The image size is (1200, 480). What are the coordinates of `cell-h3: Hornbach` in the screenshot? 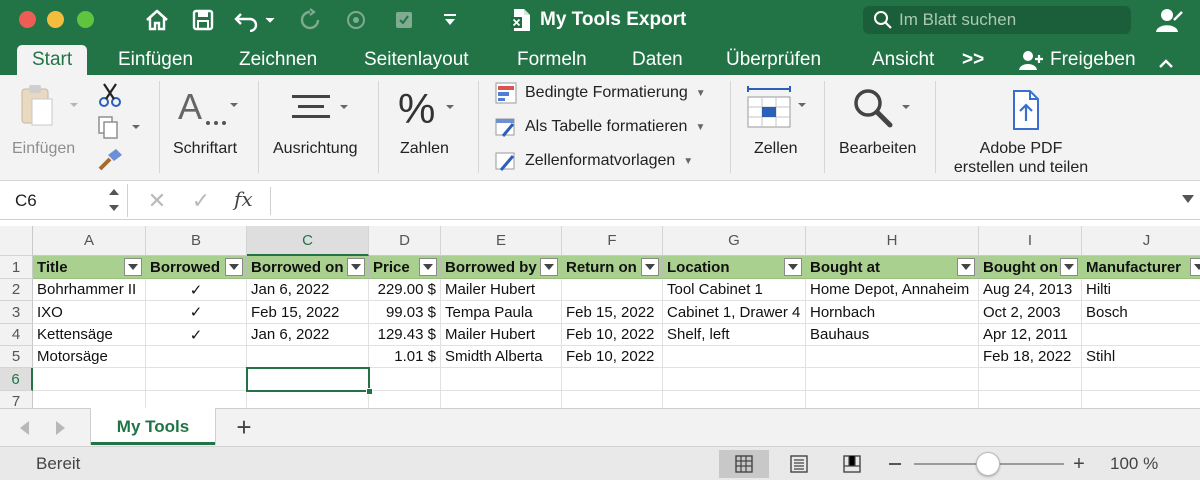 It's located at (892, 312).